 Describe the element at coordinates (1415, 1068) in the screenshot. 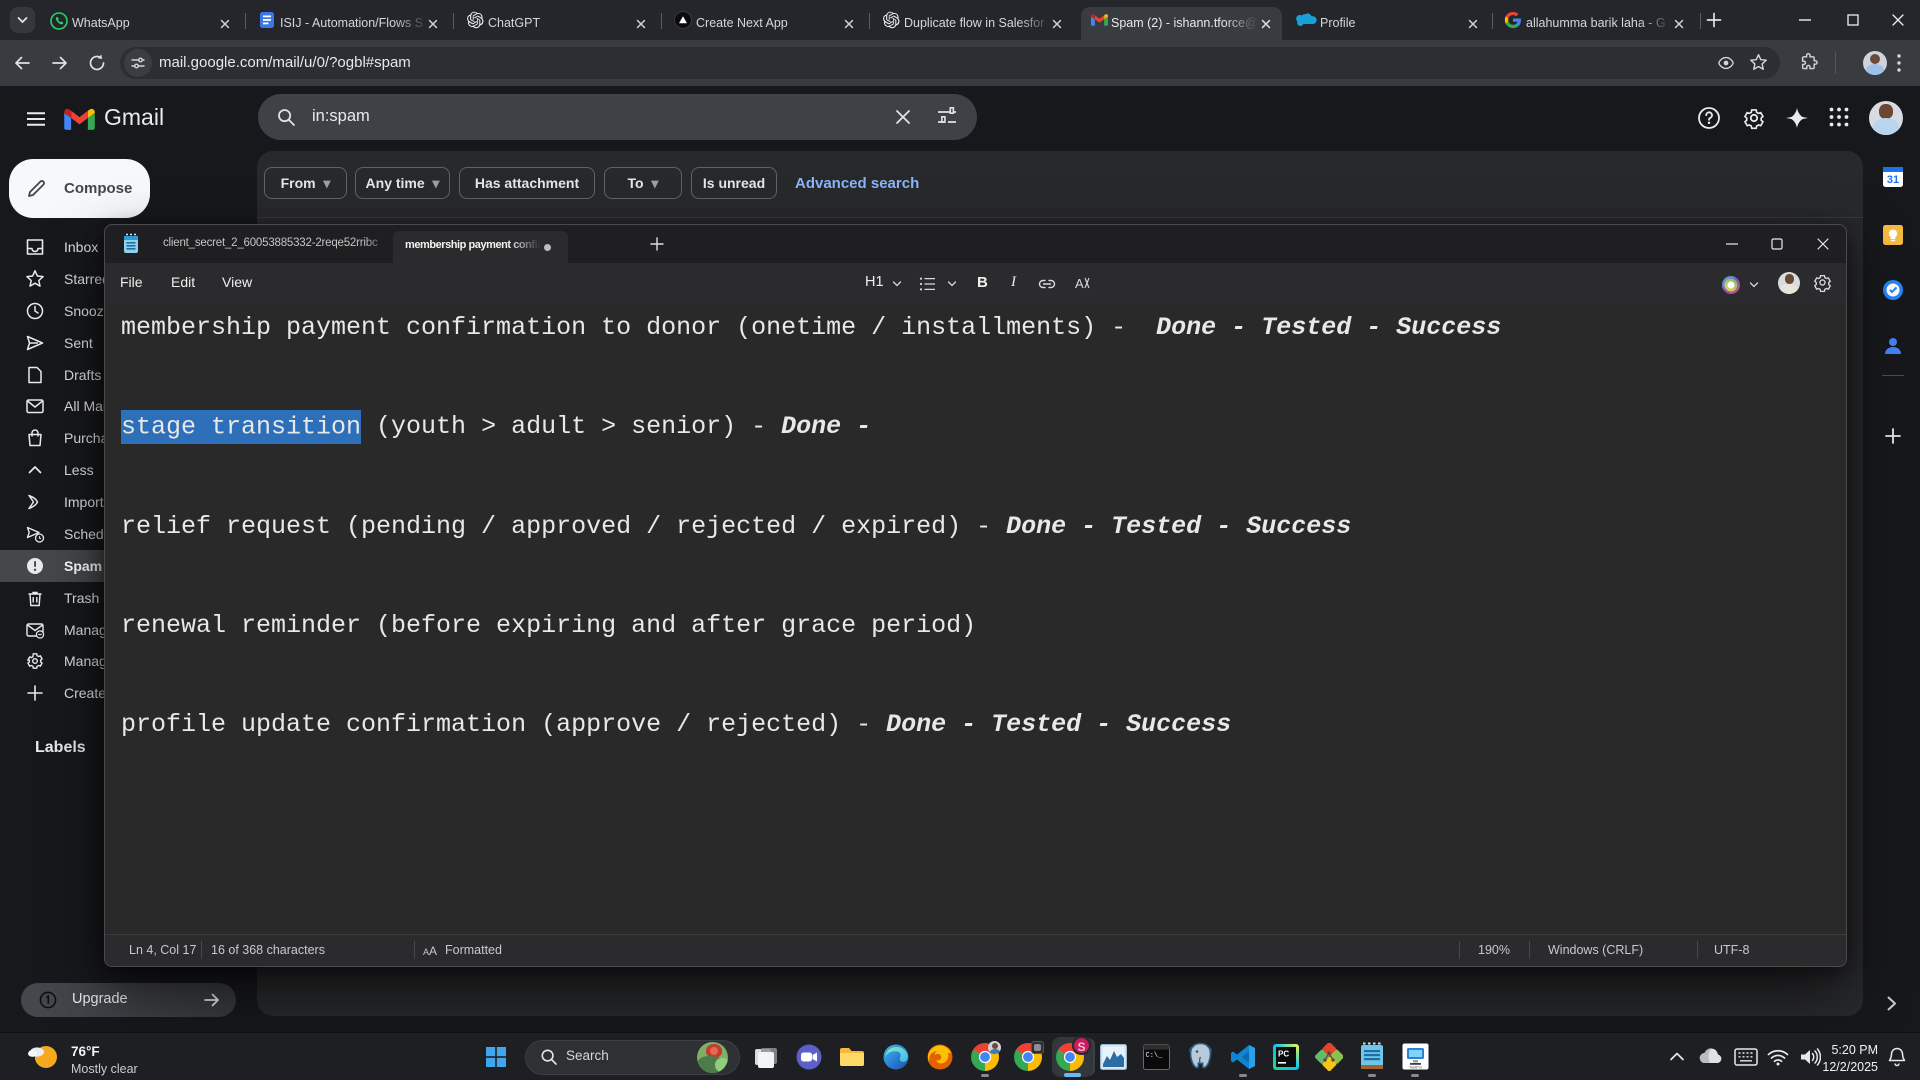

I see `svg-text: TaskPro` at that location.